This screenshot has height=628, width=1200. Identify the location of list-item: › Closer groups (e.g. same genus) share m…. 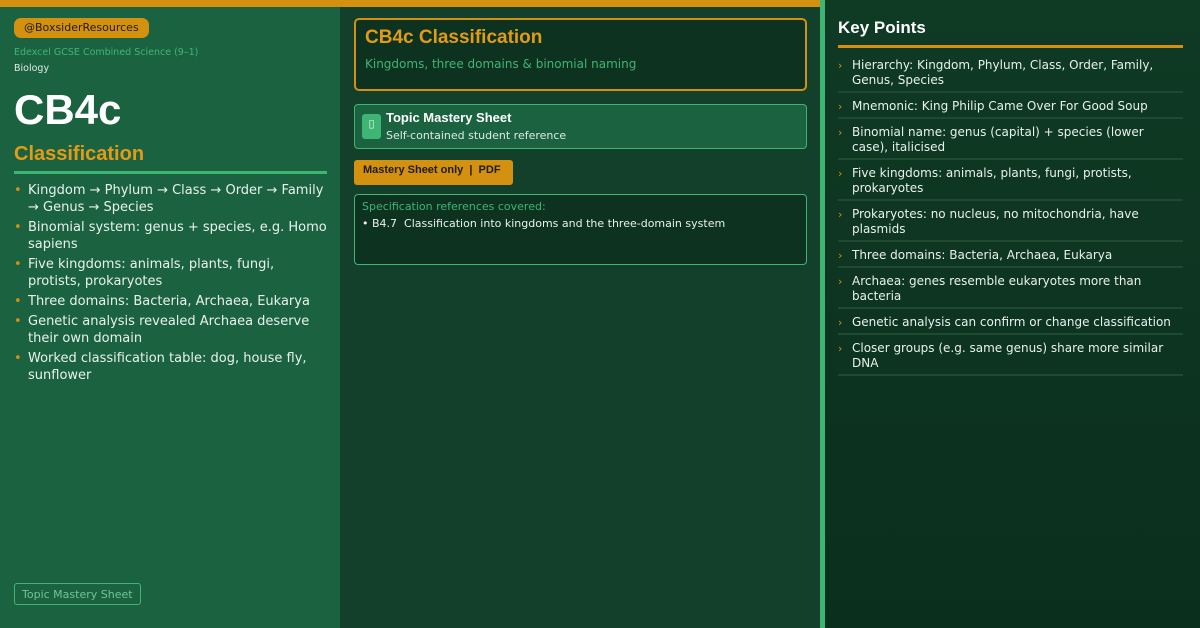
(1010, 358).